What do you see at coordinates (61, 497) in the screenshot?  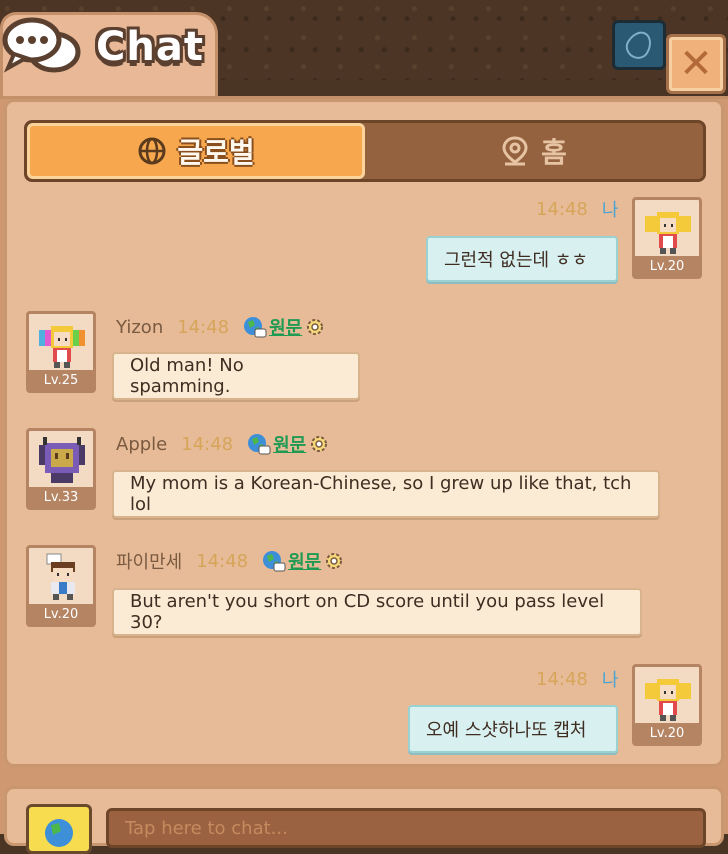 I see `level-badge: Lv.33` at bounding box center [61, 497].